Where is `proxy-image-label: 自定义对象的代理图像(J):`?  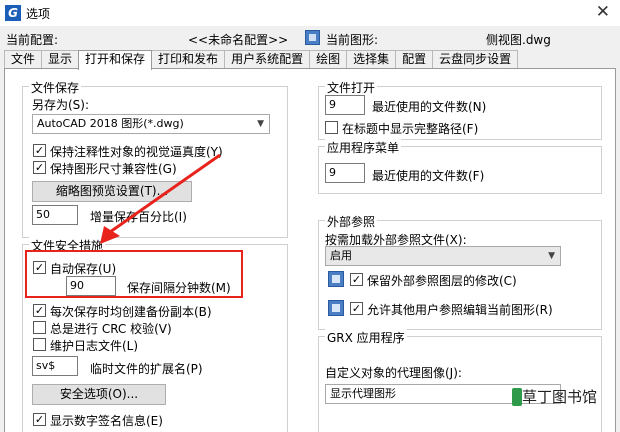 proxy-image-label: 自定义对象的代理图像(J): is located at coordinates (393, 373).